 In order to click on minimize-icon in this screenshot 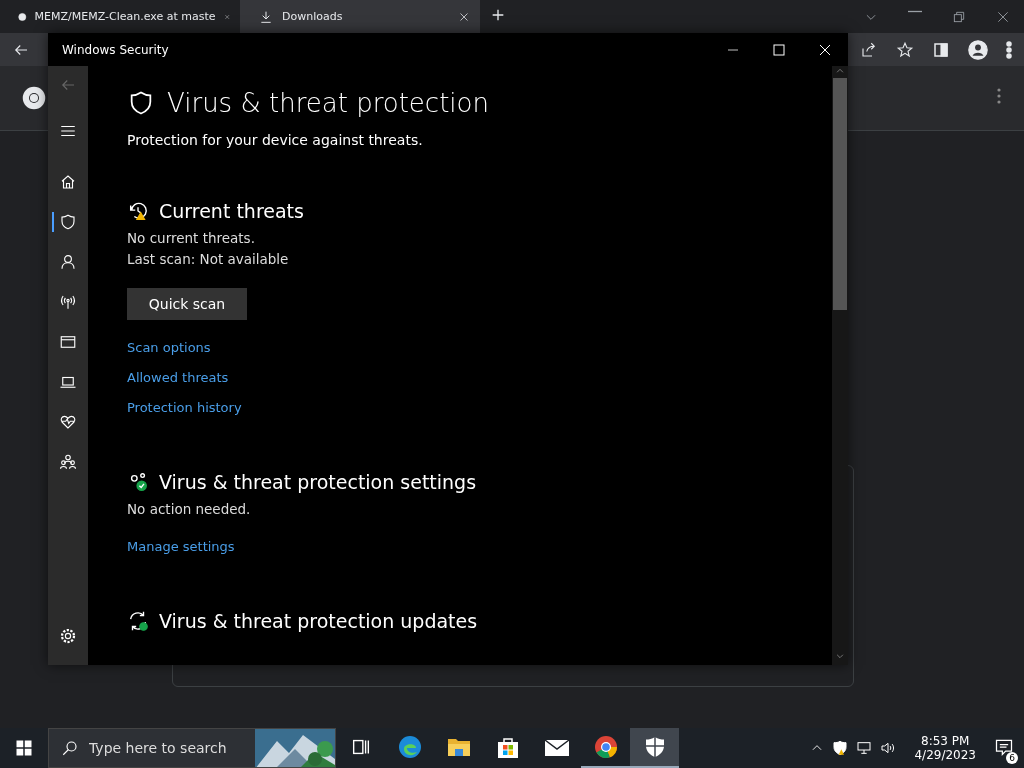, I will do `click(915, 11)`.